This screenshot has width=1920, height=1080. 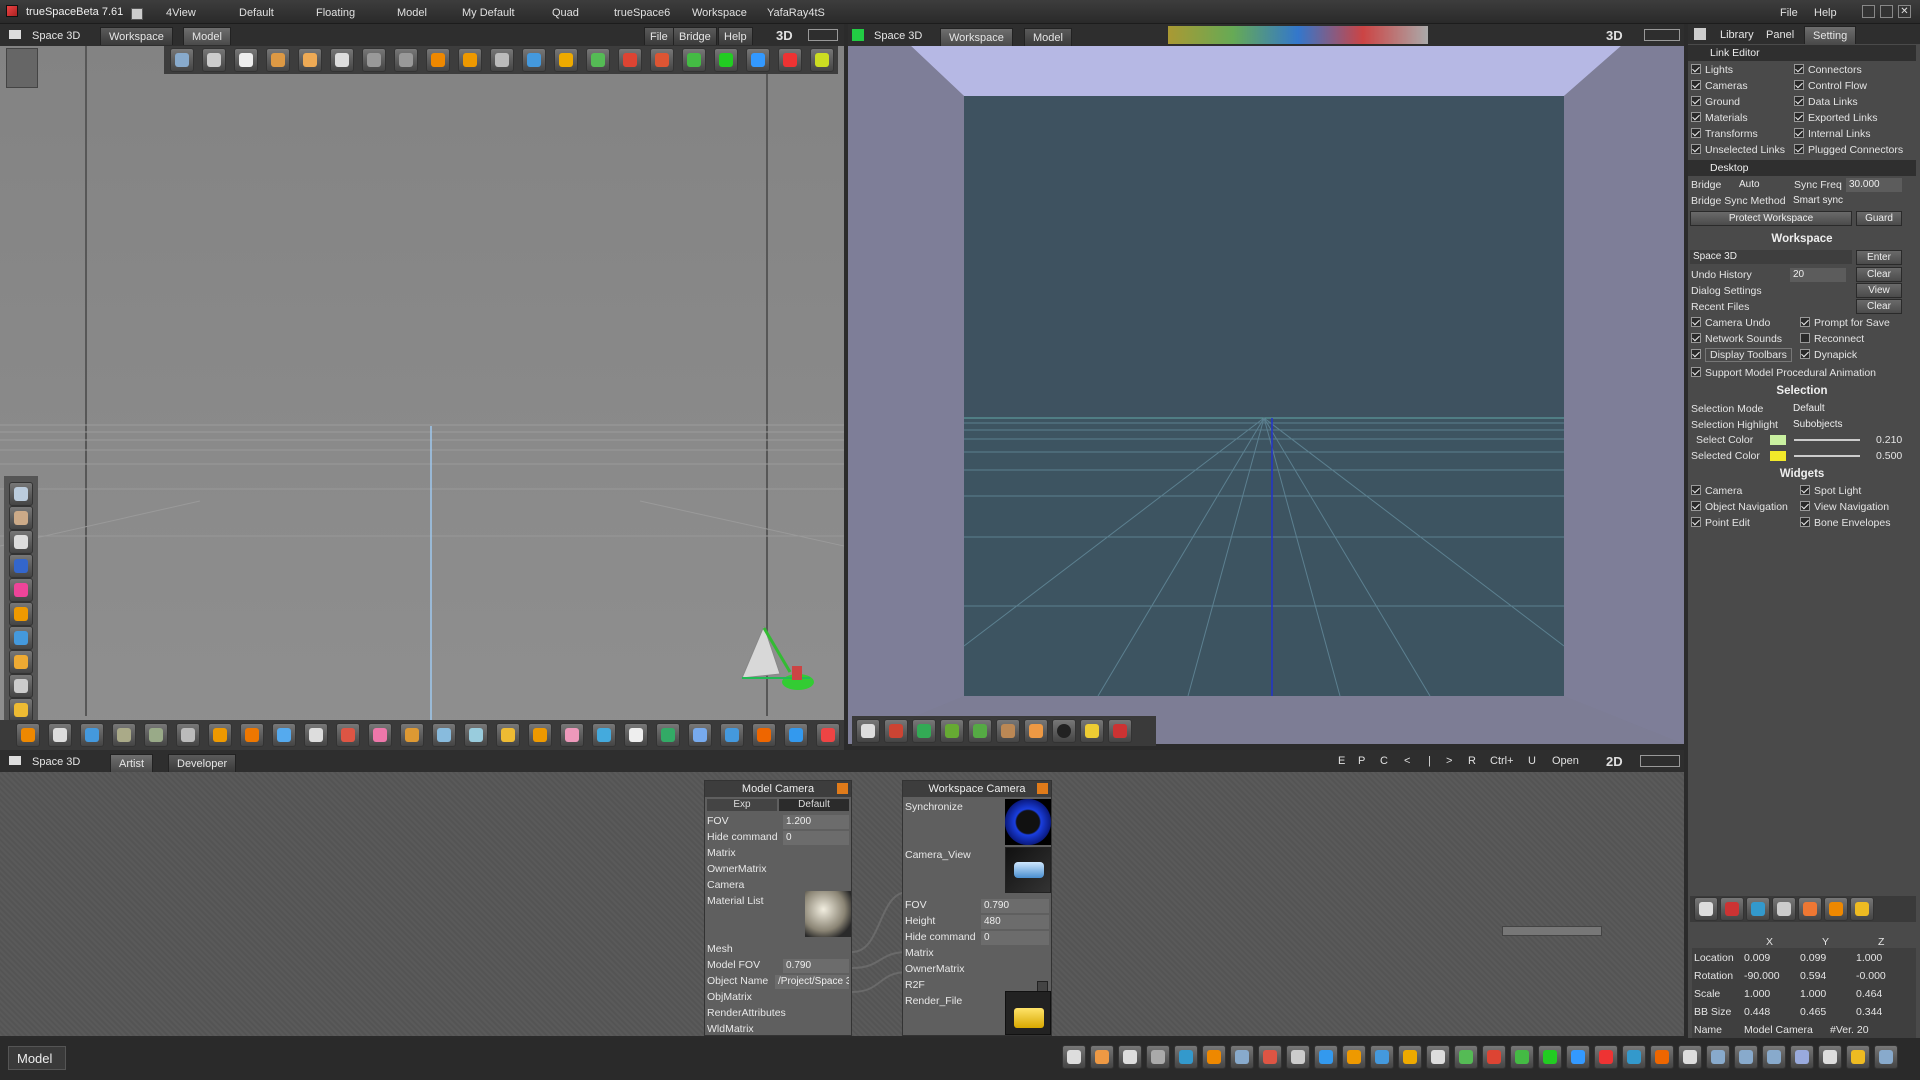 I want to click on bottom-btn-e: E, so click(x=1341, y=761).